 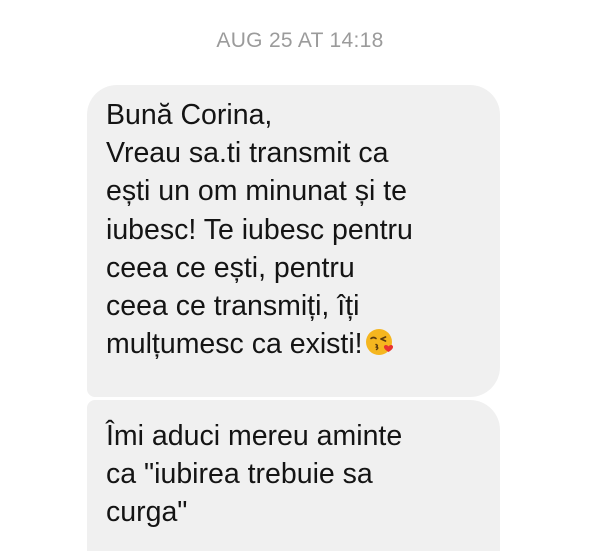 What do you see at coordinates (234, 344) in the screenshot?
I see `message-text: mulțumesc ca existi!` at bounding box center [234, 344].